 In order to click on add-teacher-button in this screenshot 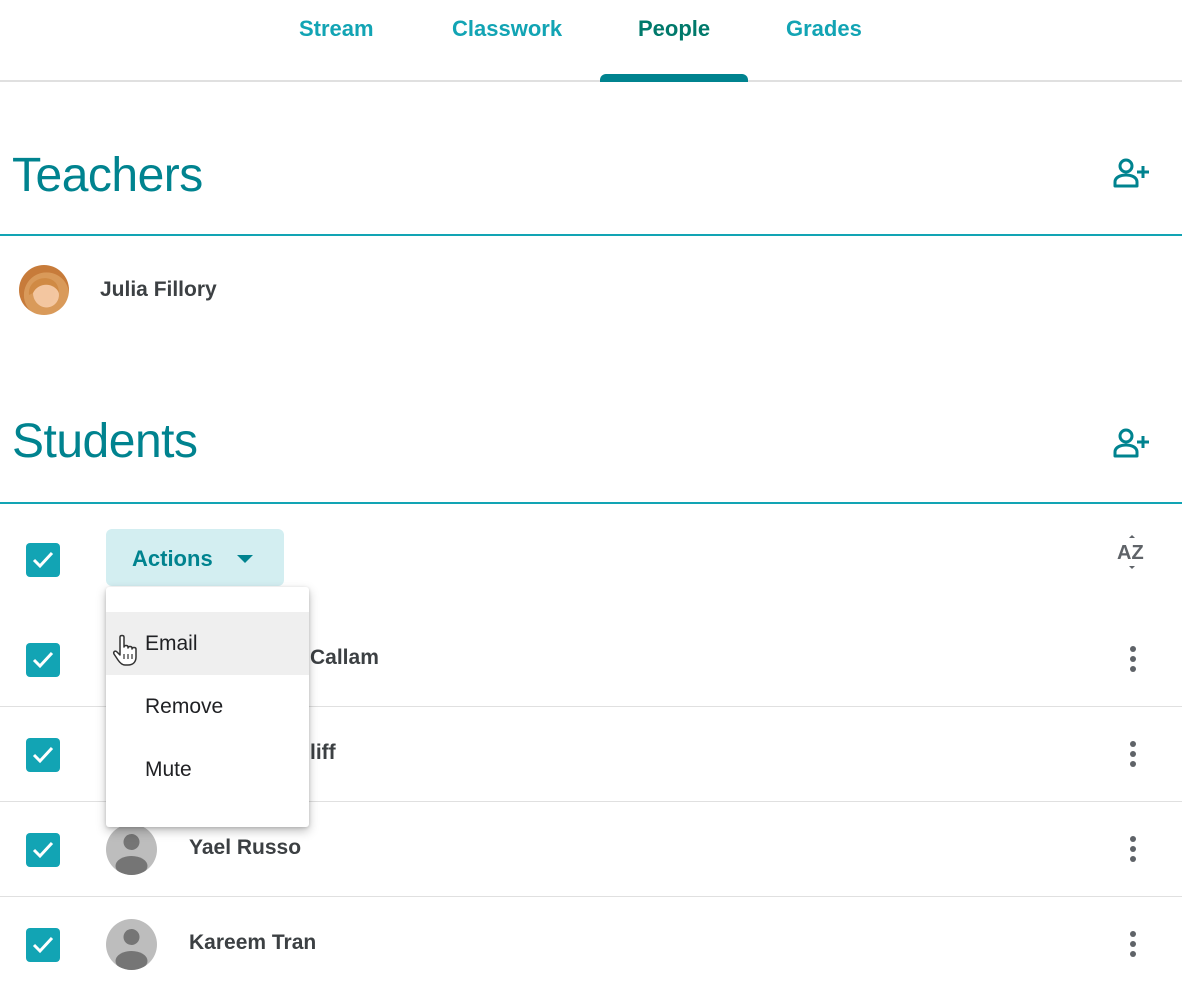, I will do `click(1132, 174)`.